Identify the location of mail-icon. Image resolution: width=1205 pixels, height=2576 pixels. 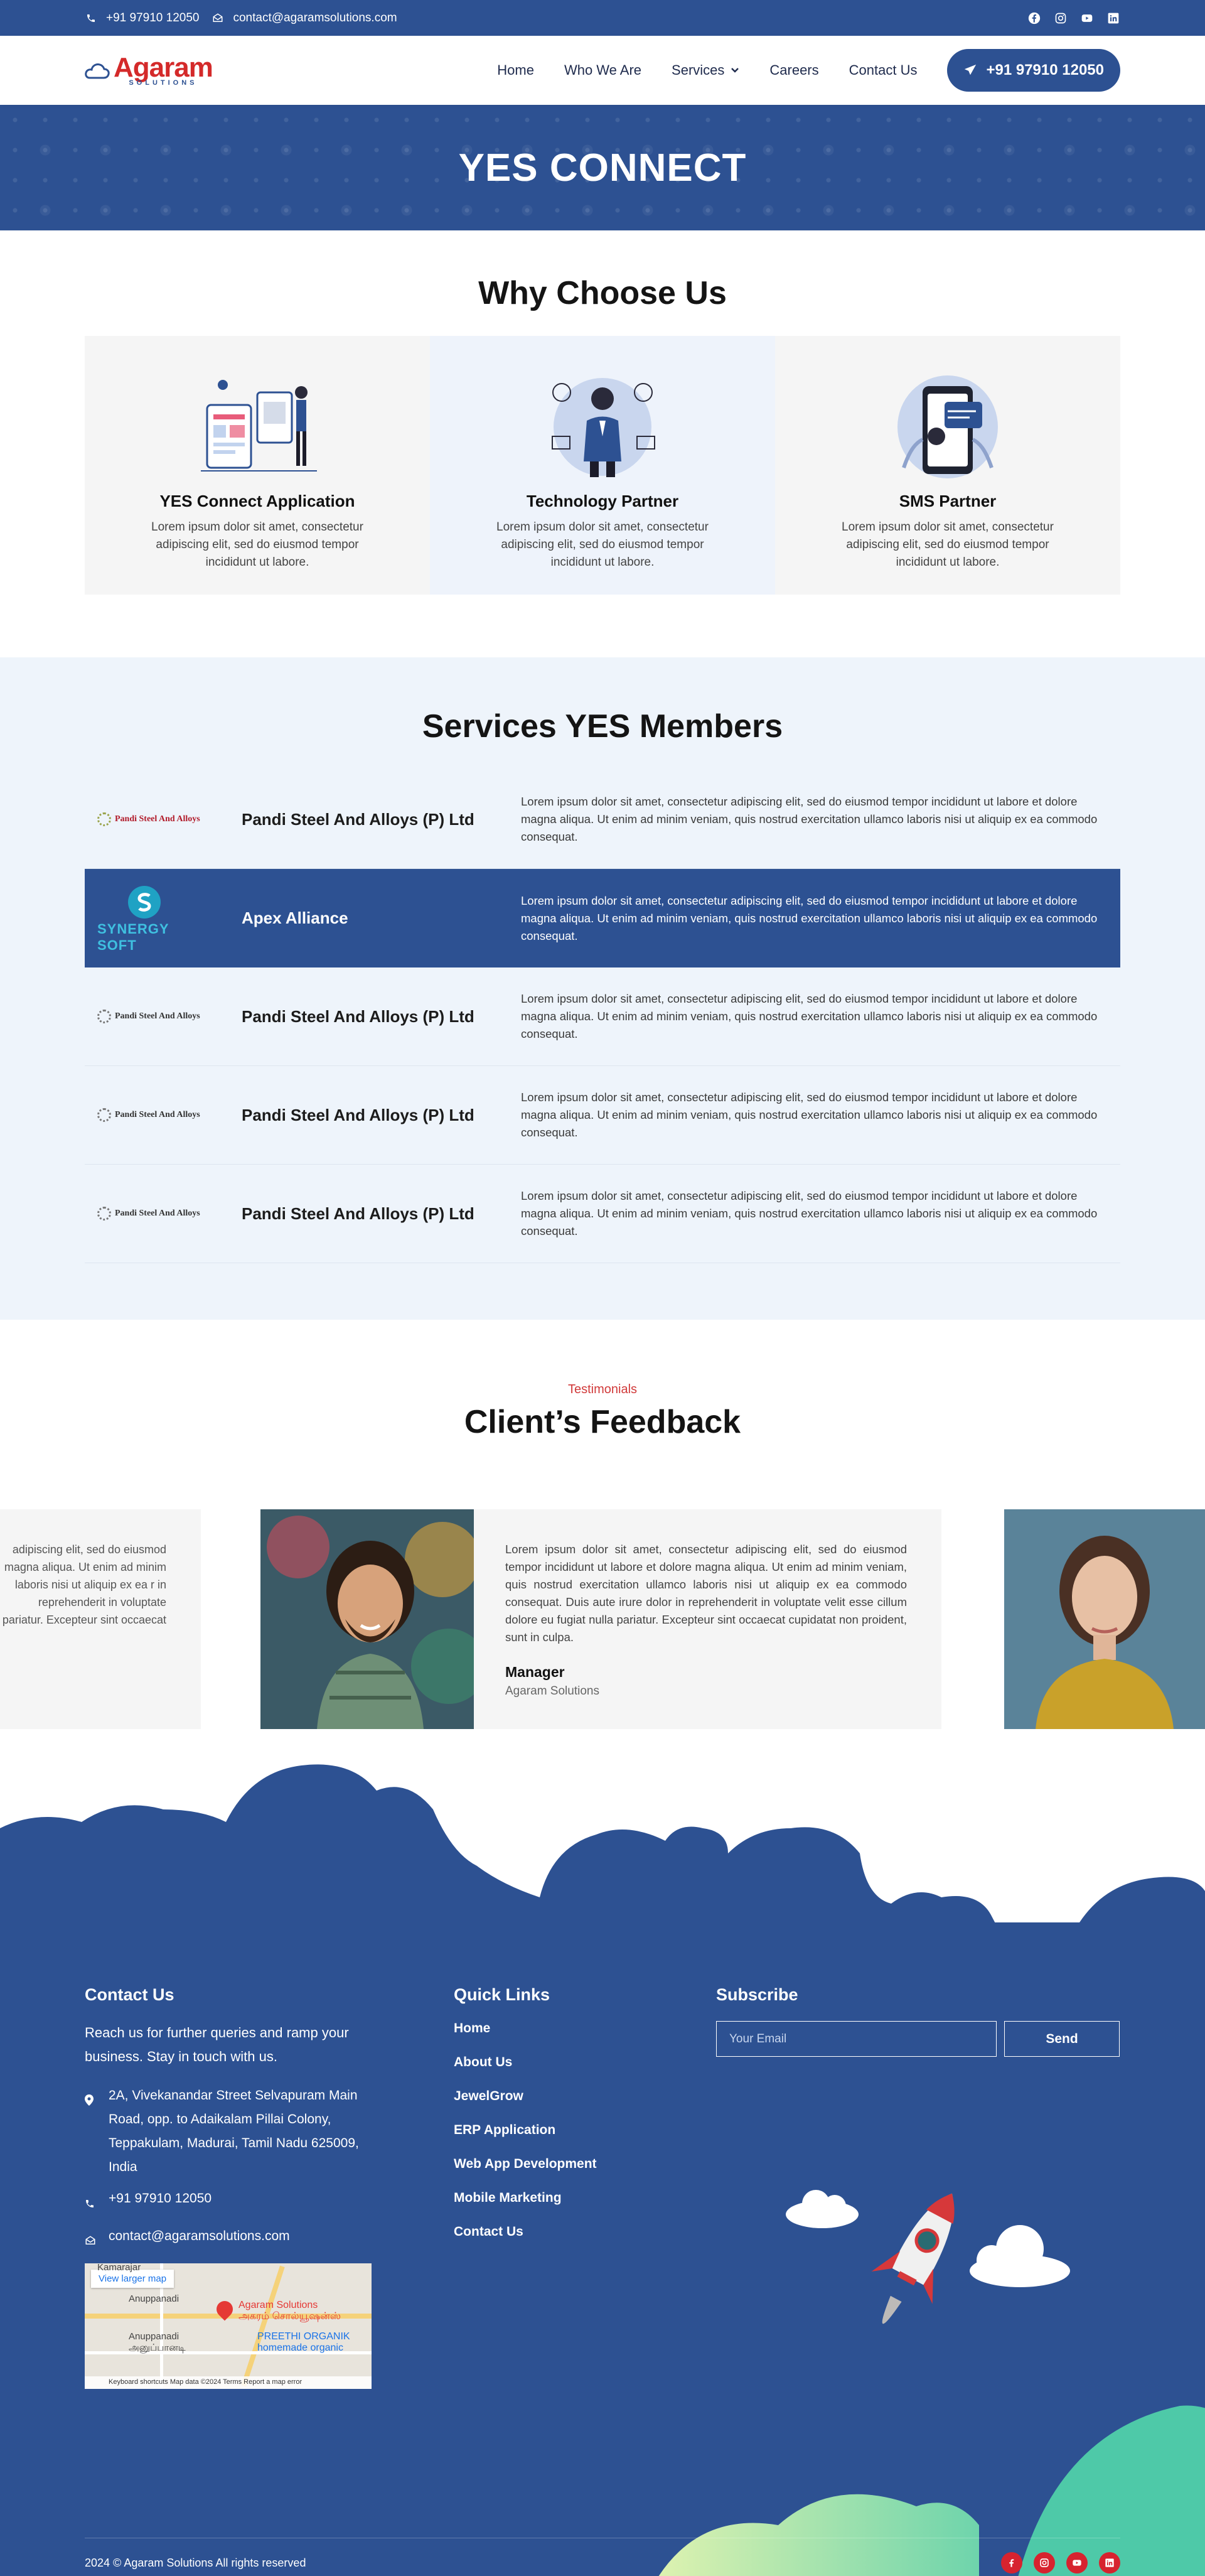
(90, 2239).